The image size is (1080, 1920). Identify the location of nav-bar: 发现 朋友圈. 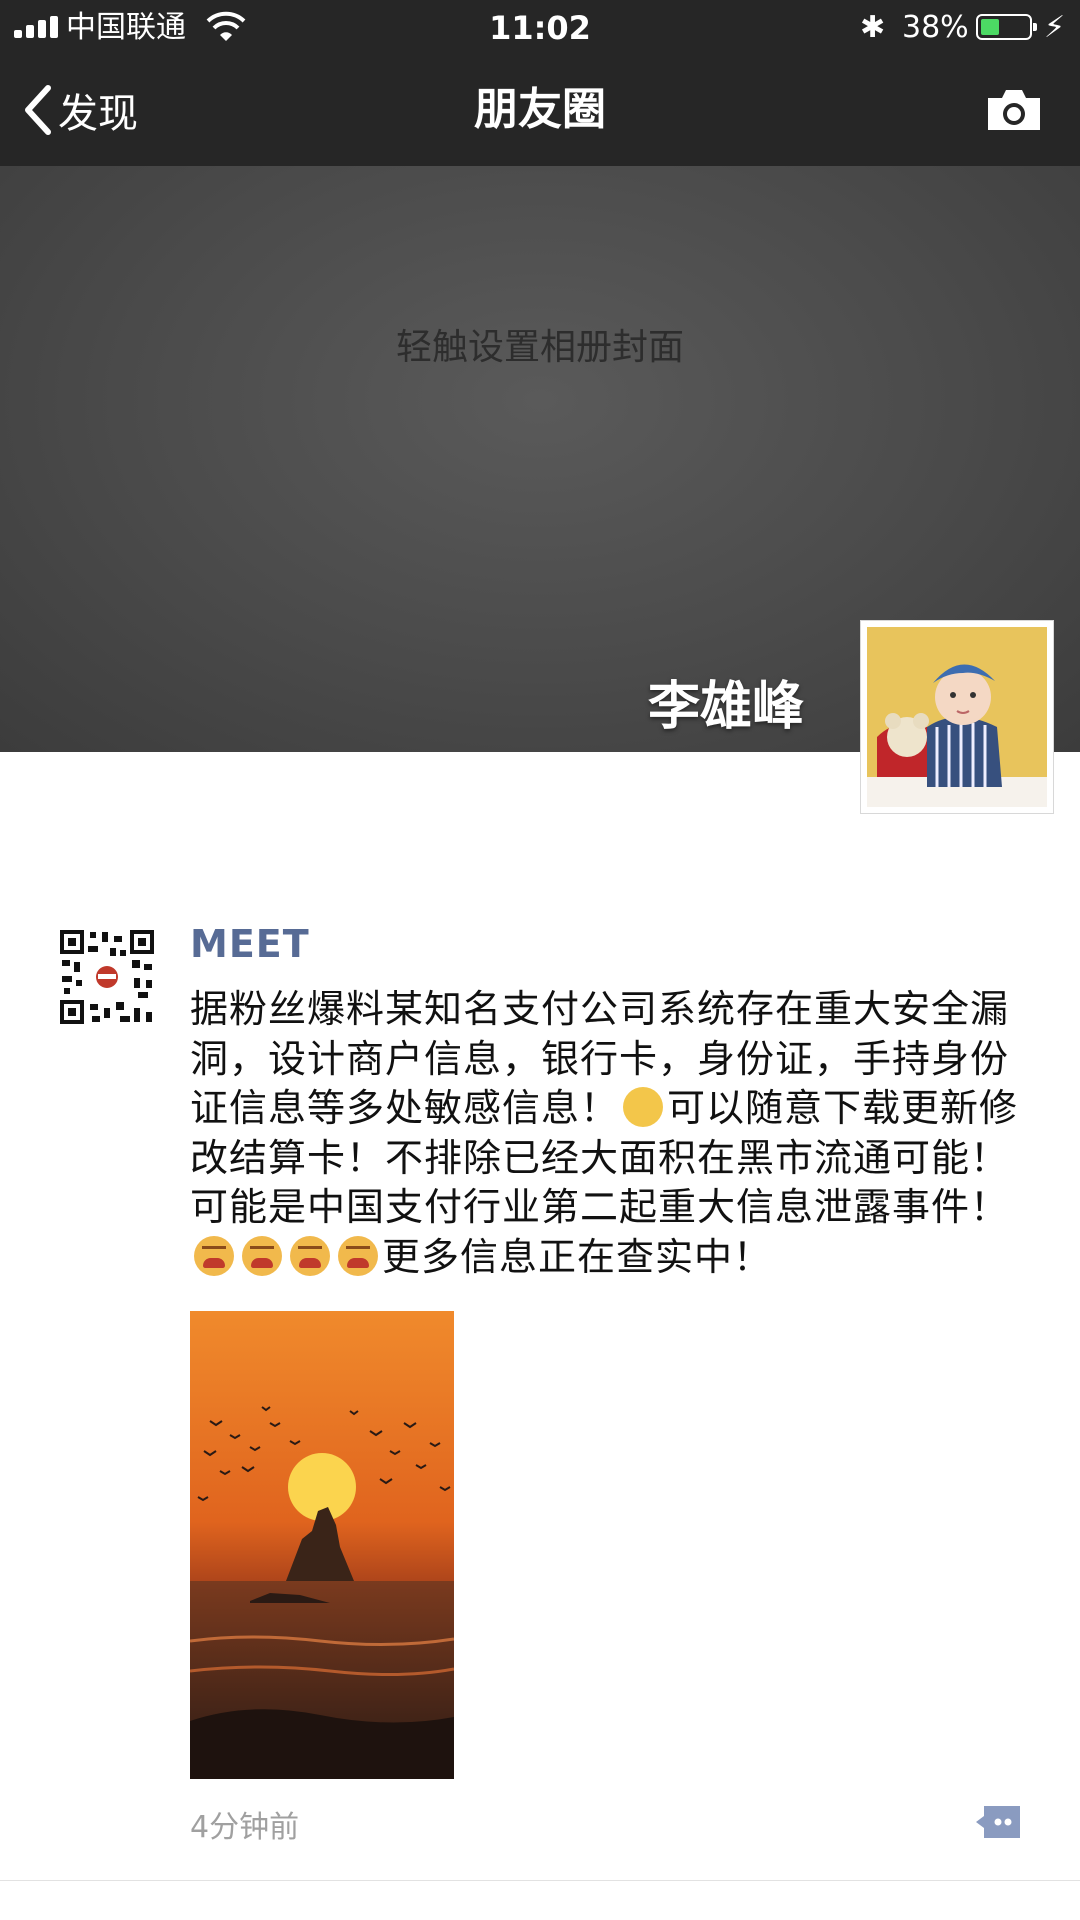
(540, 111).